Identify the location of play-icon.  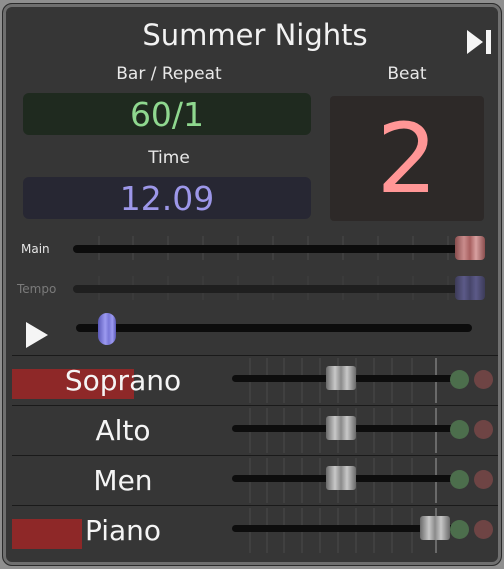
(37, 335).